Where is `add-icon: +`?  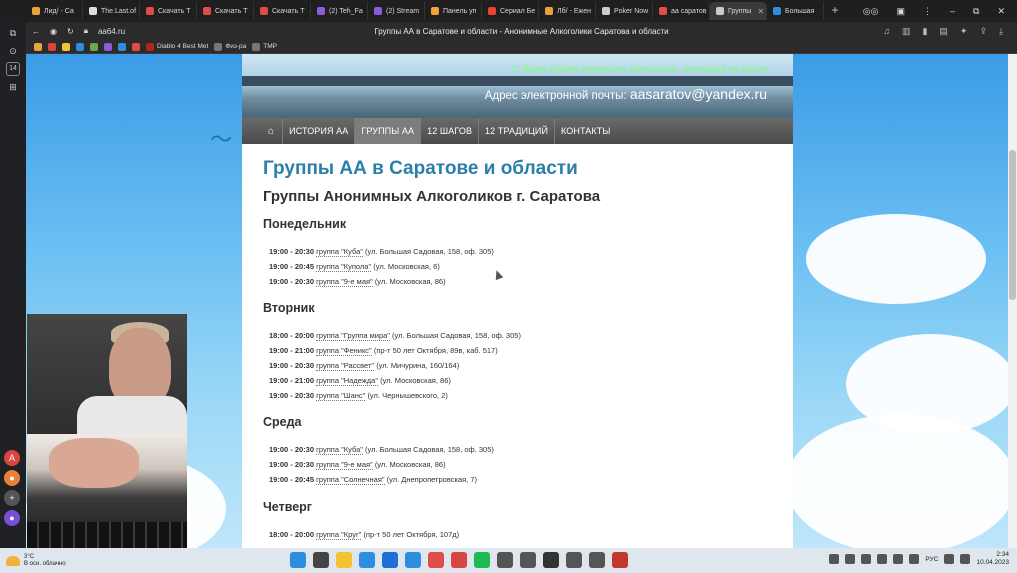 add-icon: + is located at coordinates (12, 498).